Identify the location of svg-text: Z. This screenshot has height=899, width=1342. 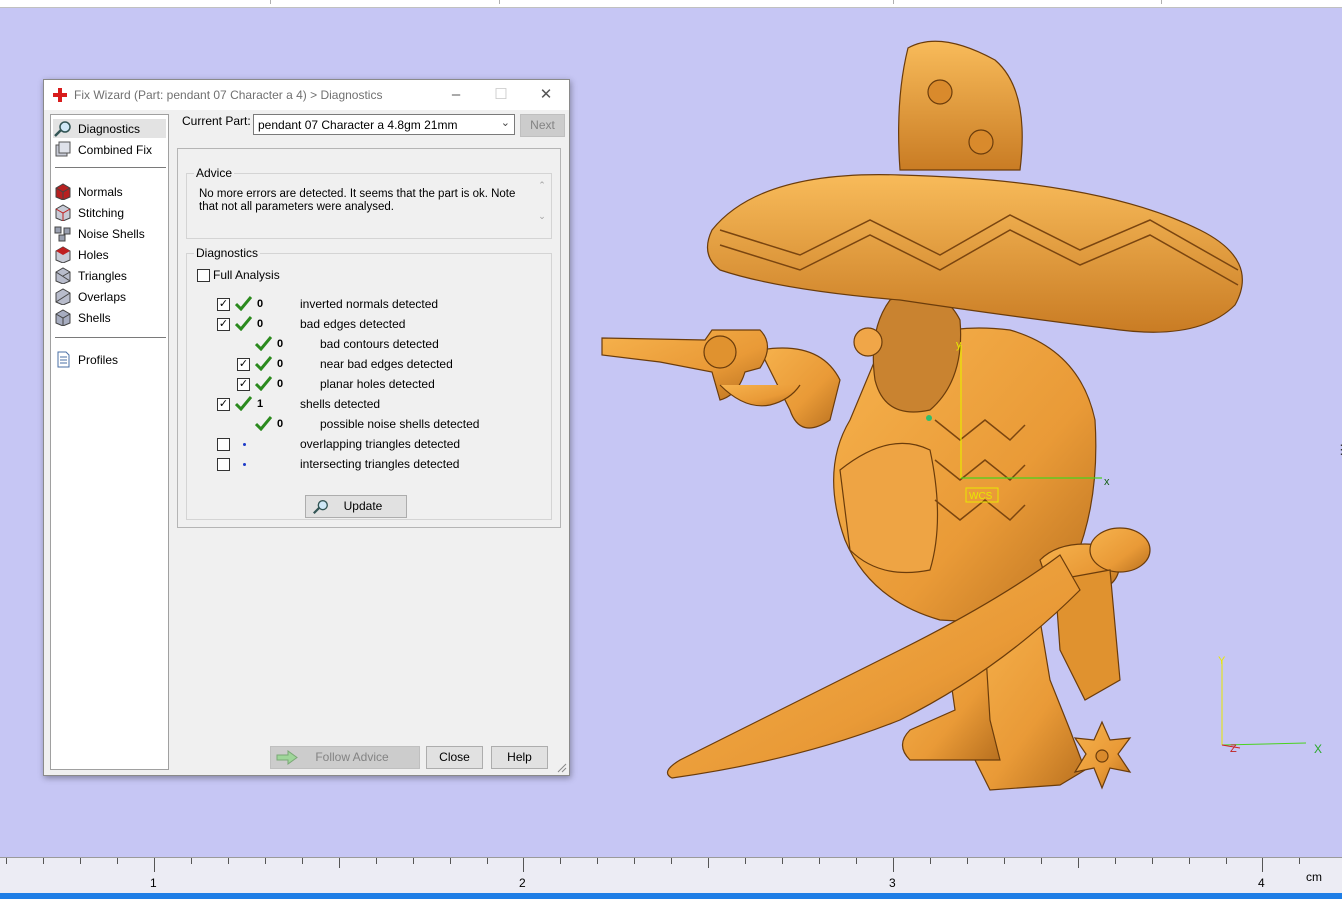
(1233, 749).